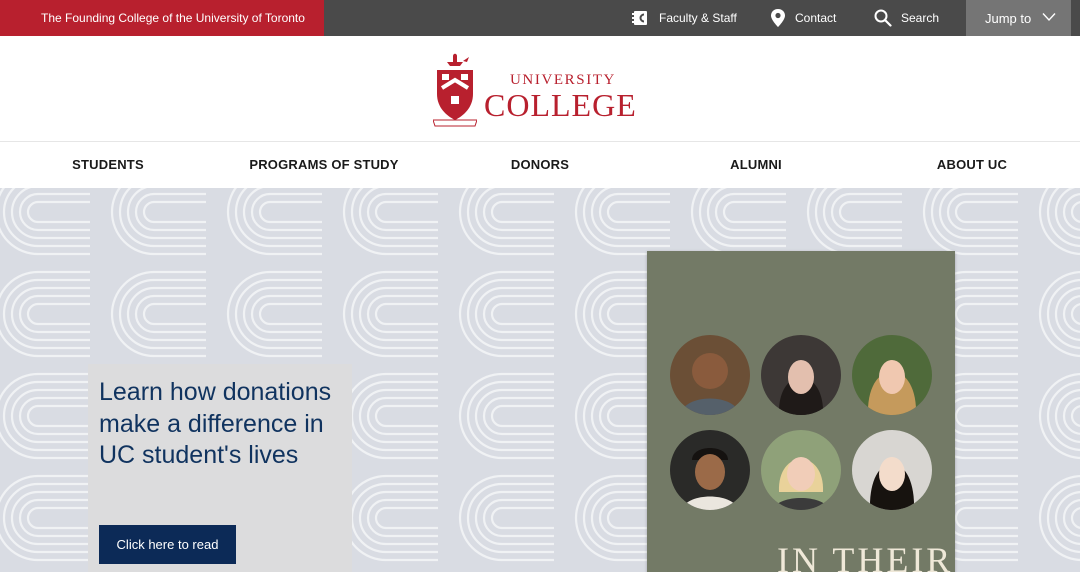 Image resolution: width=1080 pixels, height=572 pixels. I want to click on faculty-staff-link: Faculty & Staff, so click(684, 18).